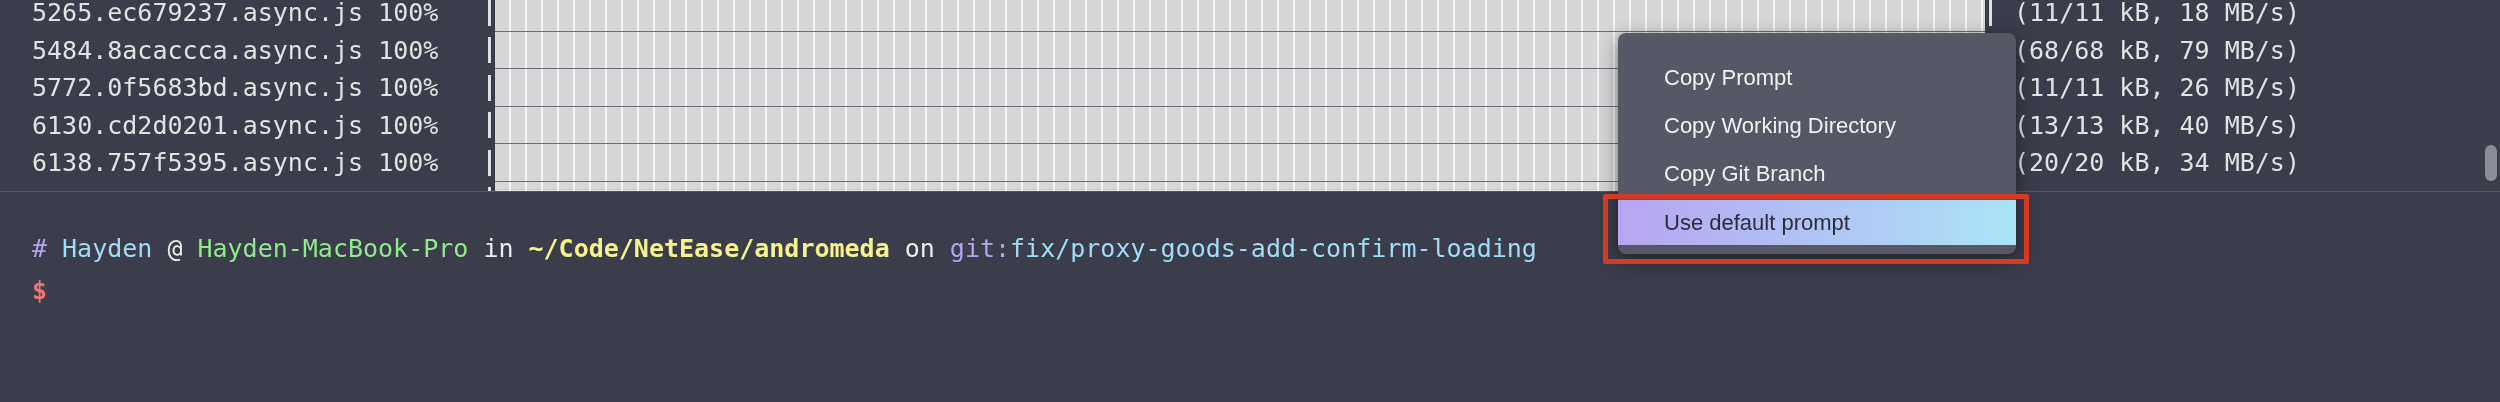 The height and width of the screenshot is (402, 2500). Describe the element at coordinates (1243, 249) in the screenshot. I see `prompt-branch: git:fix/proxy-goods-add-confirm-loading` at that location.